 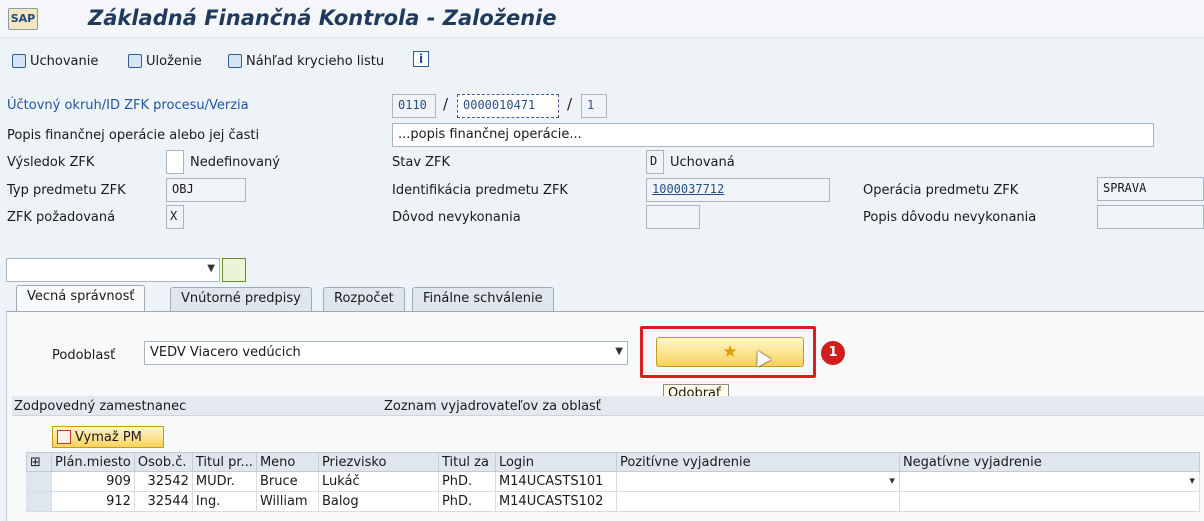 I want to click on select-all-icon: ⊞, so click(x=39, y=462).